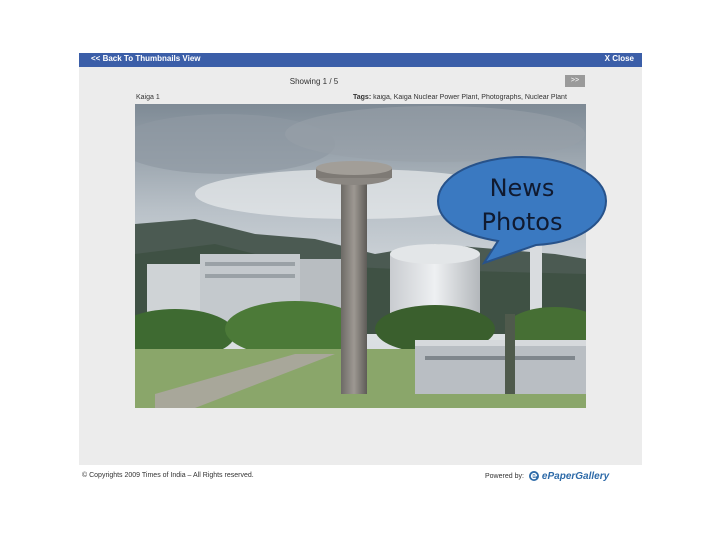 This screenshot has width=720, height=540. What do you see at coordinates (522, 222) in the screenshot?
I see `bubble-line-2: Photos` at bounding box center [522, 222].